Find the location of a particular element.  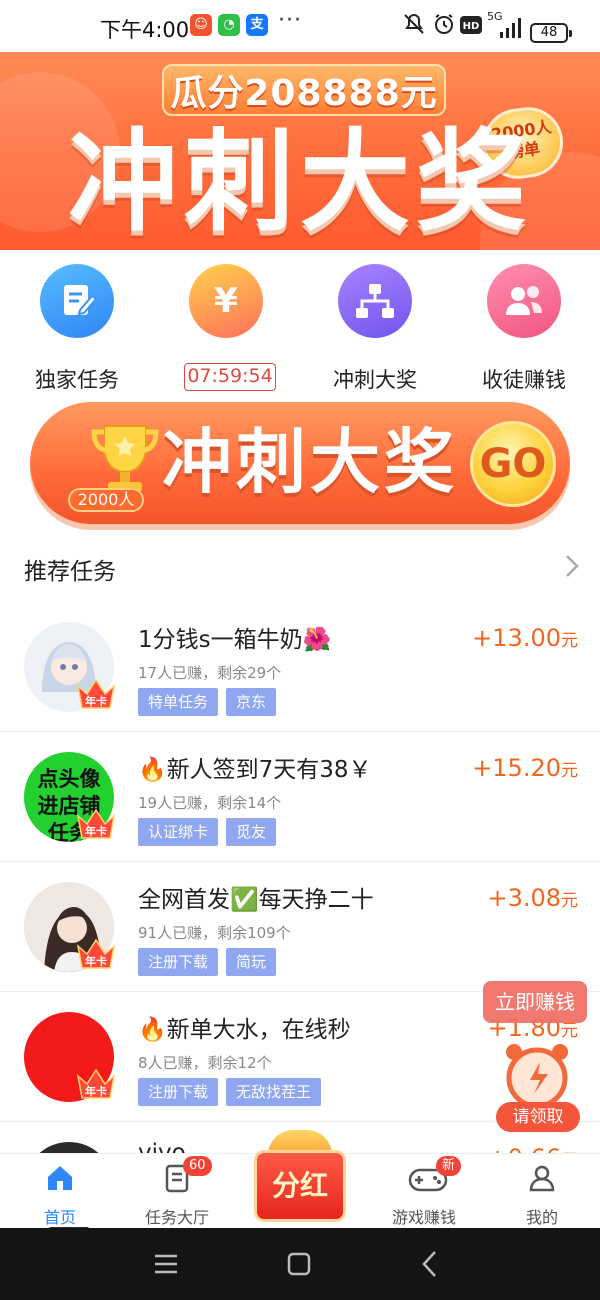

task-reward: +15.20元 is located at coordinates (525, 768).